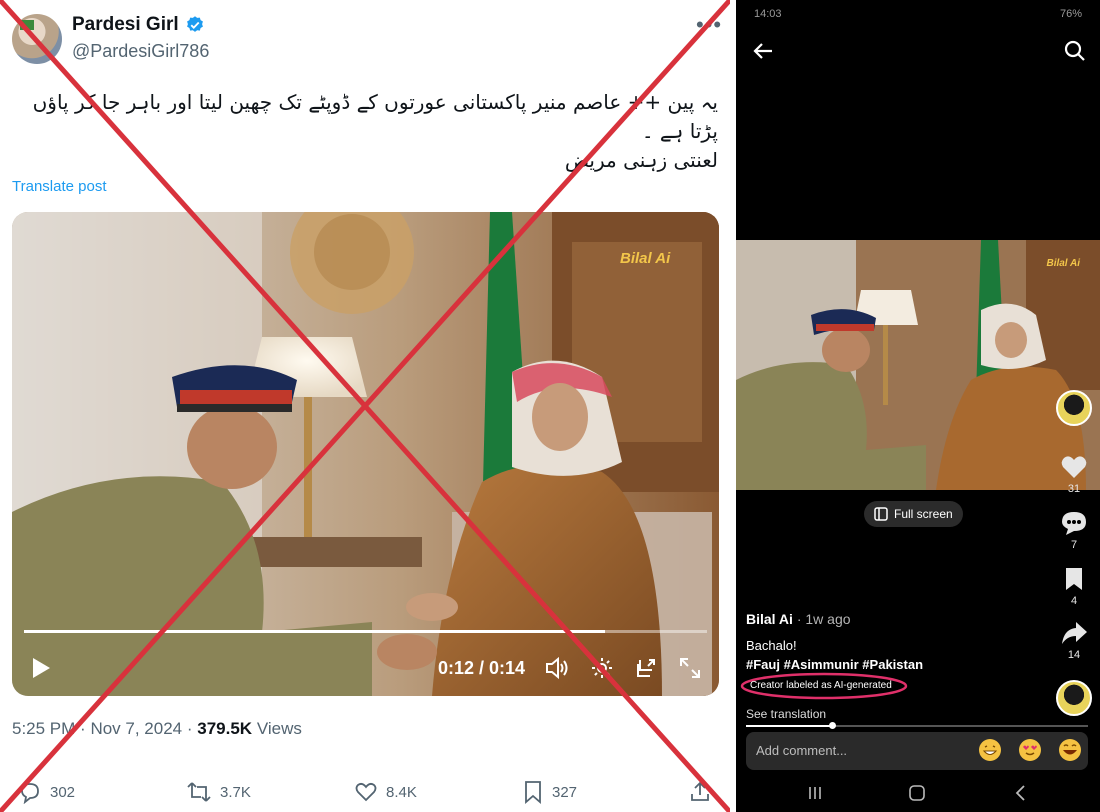  Describe the element at coordinates (786, 714) in the screenshot. I see `see-translation-link: See translation` at that location.